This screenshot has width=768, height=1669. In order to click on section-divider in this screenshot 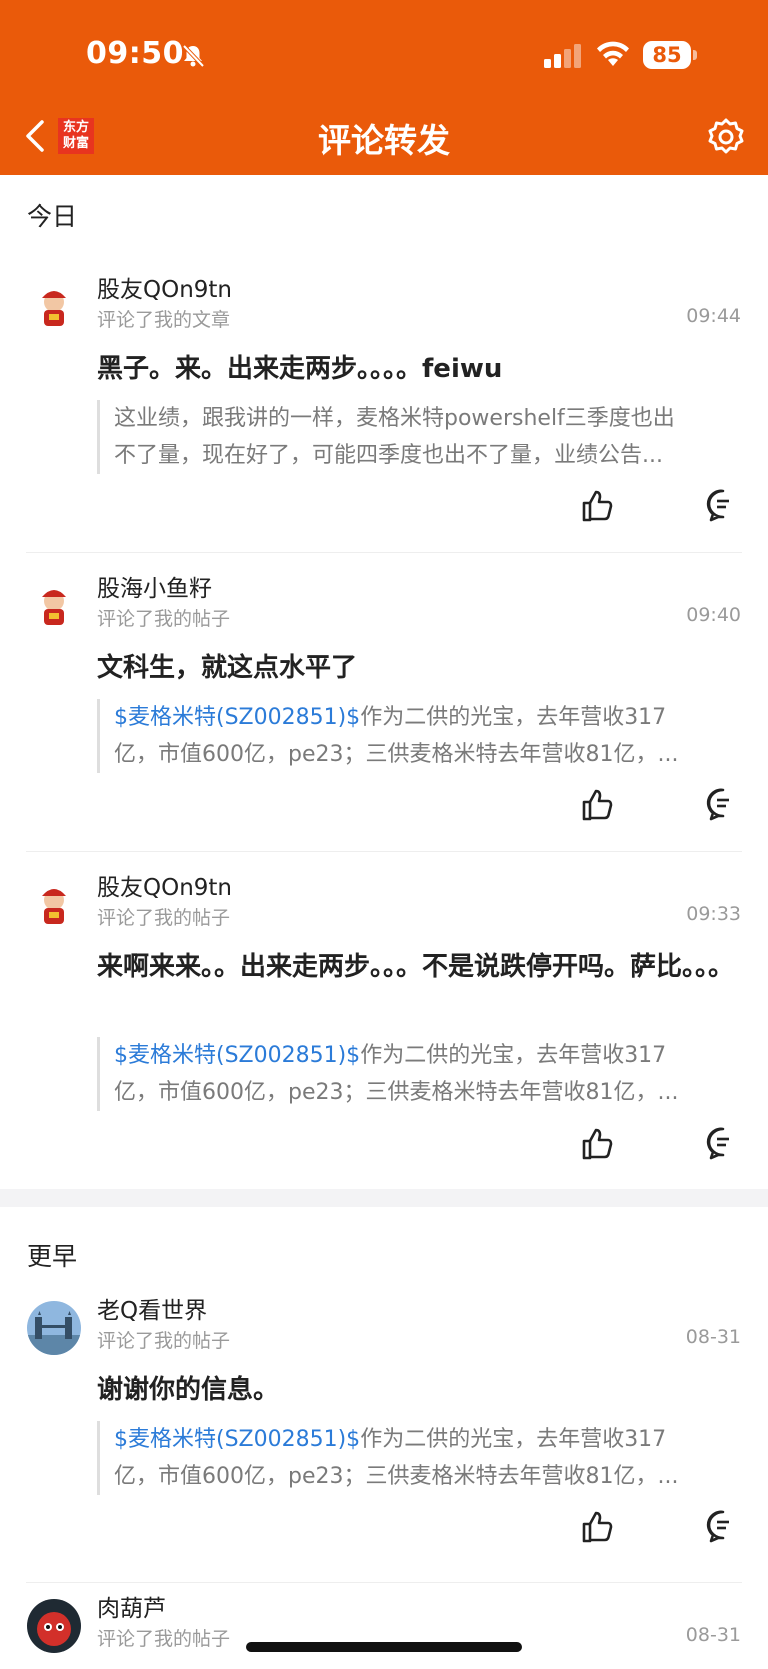, I will do `click(384, 1198)`.